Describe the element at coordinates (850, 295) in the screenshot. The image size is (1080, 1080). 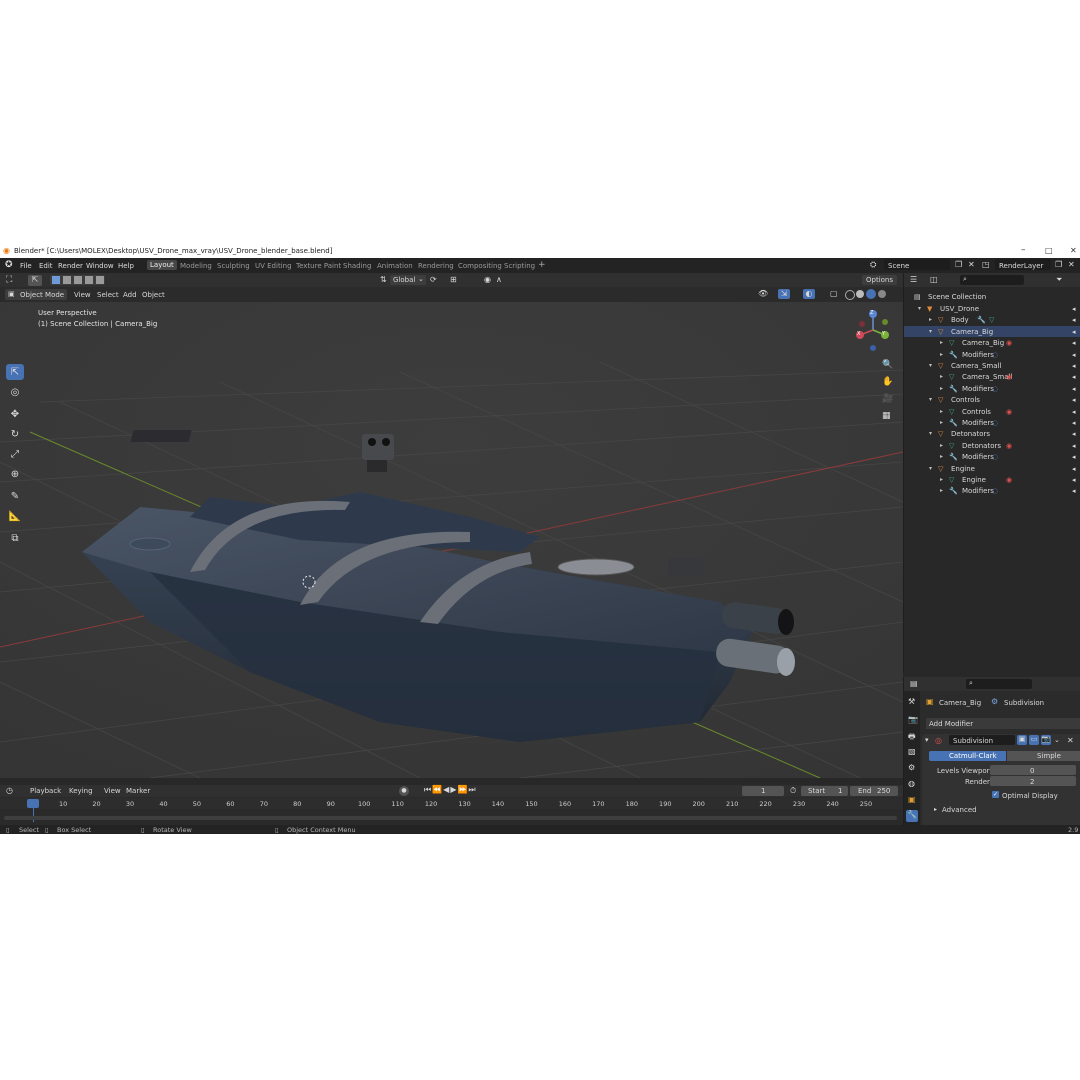
I see `wireframe-shading-icon` at that location.